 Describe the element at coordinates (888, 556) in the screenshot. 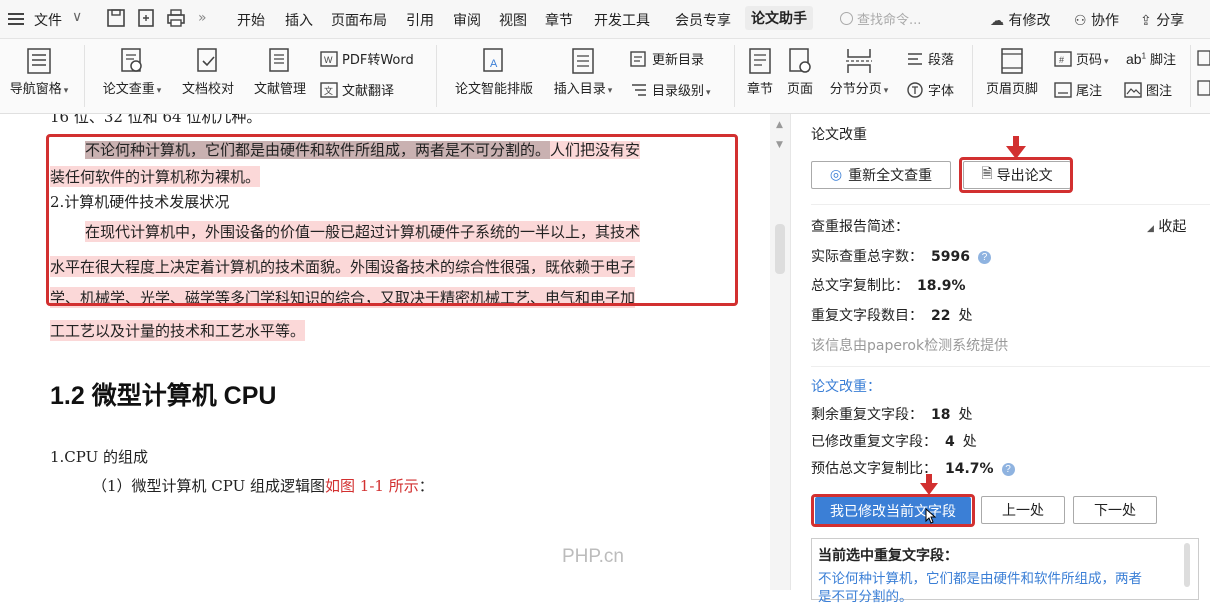

I see `current-segment-title: 当前选中重复文字段：` at that location.